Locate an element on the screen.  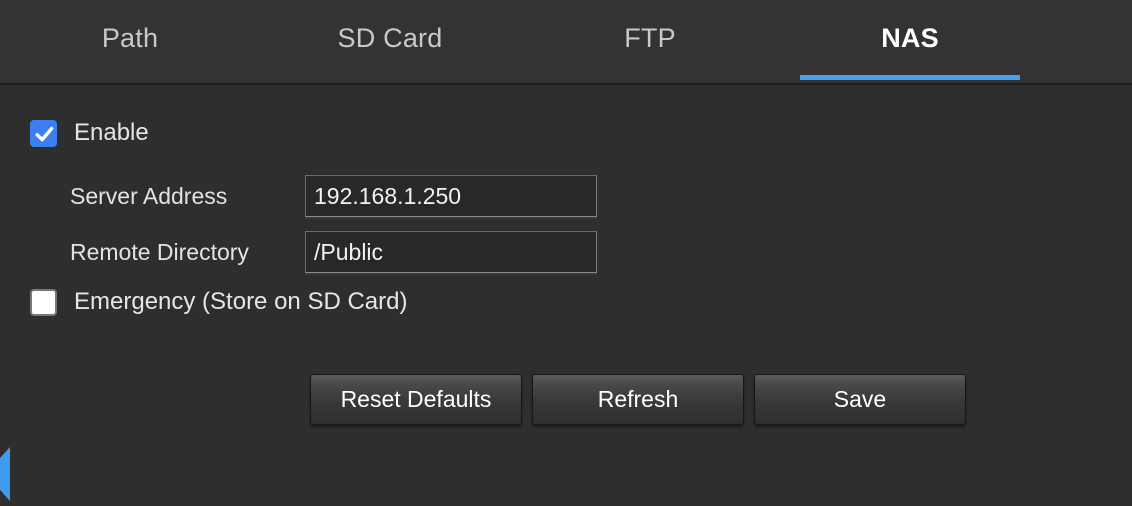
enable-checkbox-row: Enable is located at coordinates (89, 133).